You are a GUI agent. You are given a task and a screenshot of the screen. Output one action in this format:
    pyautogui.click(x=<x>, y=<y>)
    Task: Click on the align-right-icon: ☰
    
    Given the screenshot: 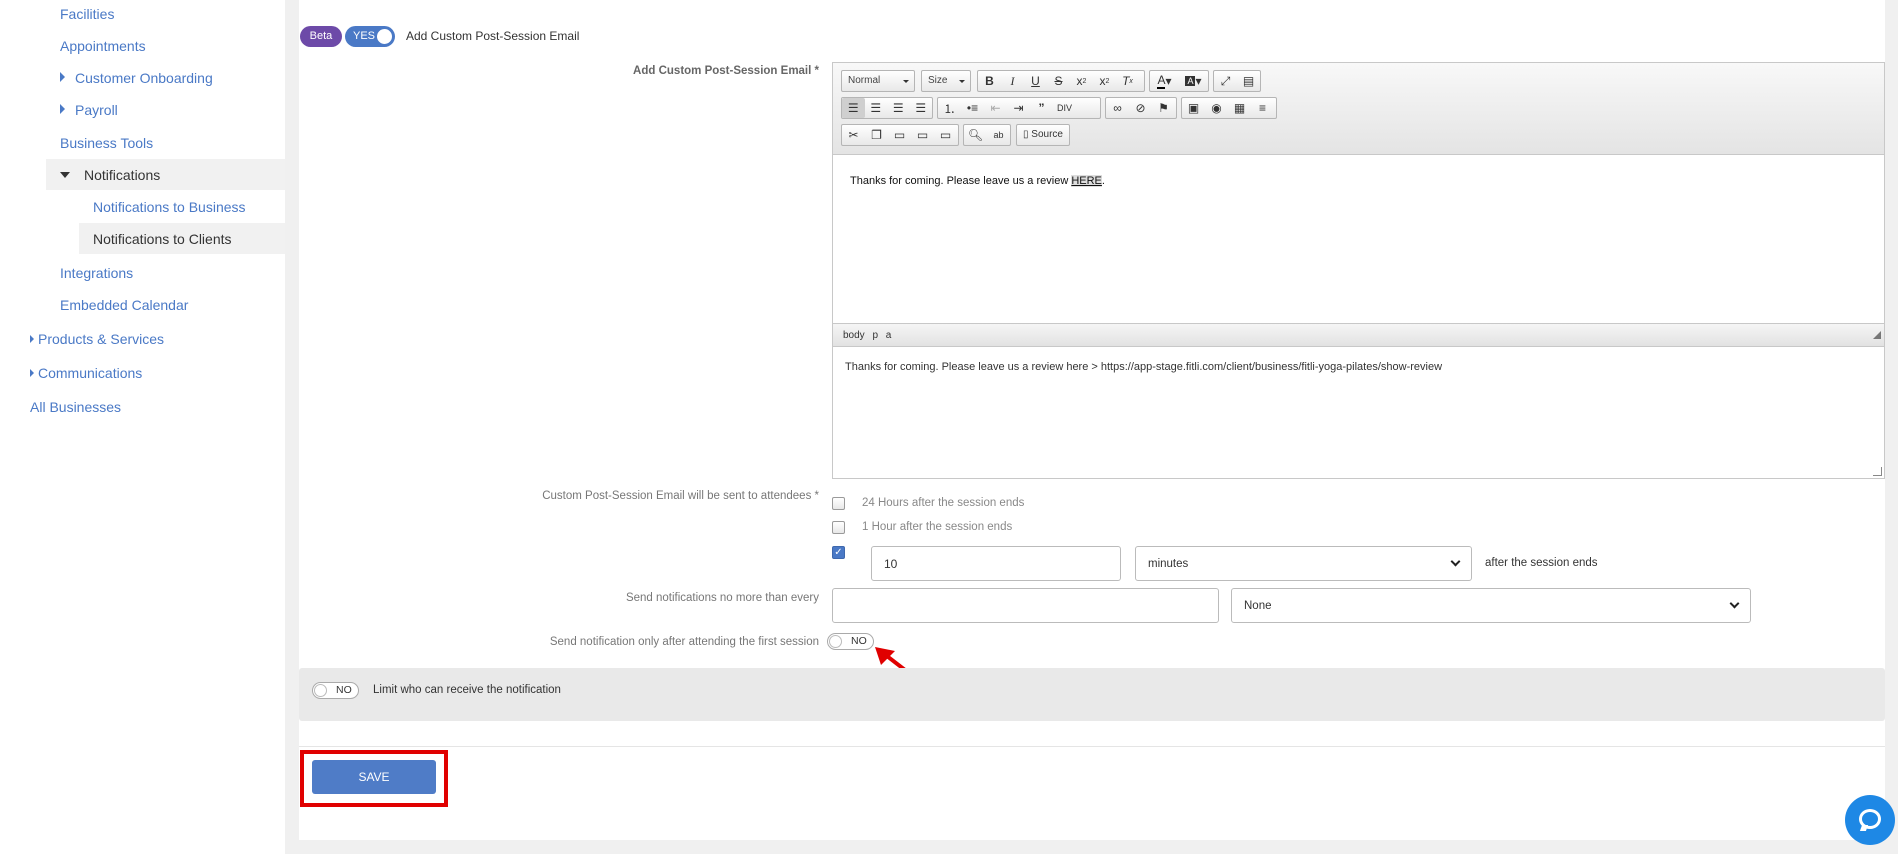 What is the action you would take?
    pyautogui.click(x=898, y=108)
    